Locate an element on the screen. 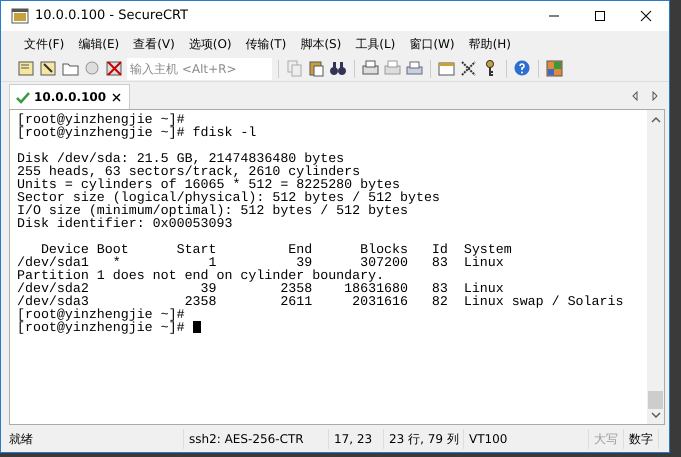 This screenshot has height=457, width=681. scroll-right-icon is located at coordinates (655, 96).